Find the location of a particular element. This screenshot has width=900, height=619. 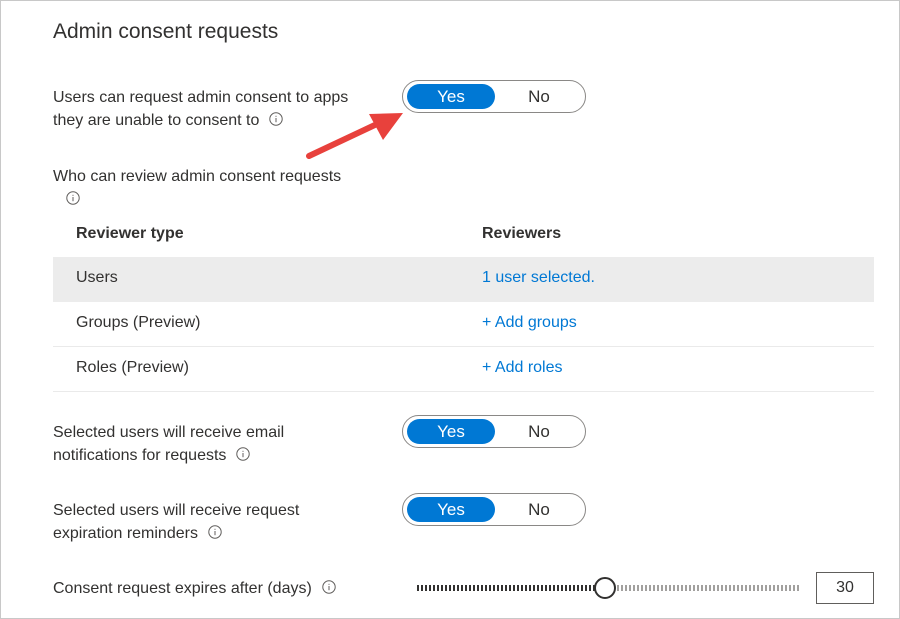

expiry-days-slider is located at coordinates (609, 588).